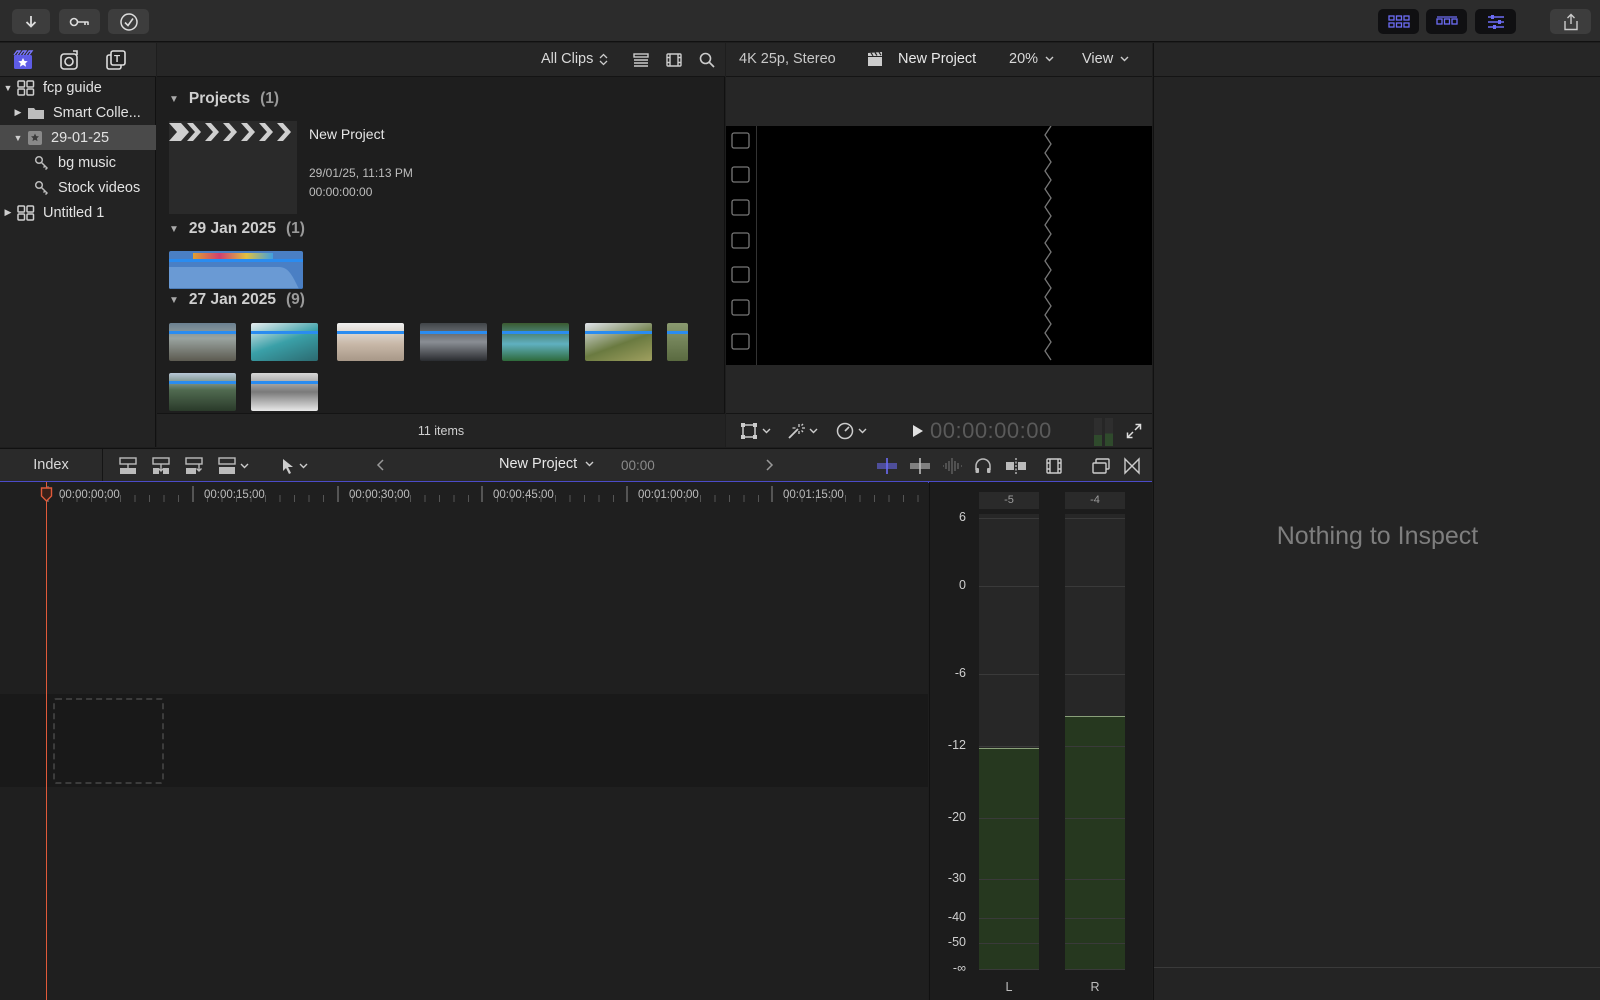 This screenshot has width=1600, height=1000. Describe the element at coordinates (1105, 431) in the screenshot. I see `mini-audio-meter` at that location.